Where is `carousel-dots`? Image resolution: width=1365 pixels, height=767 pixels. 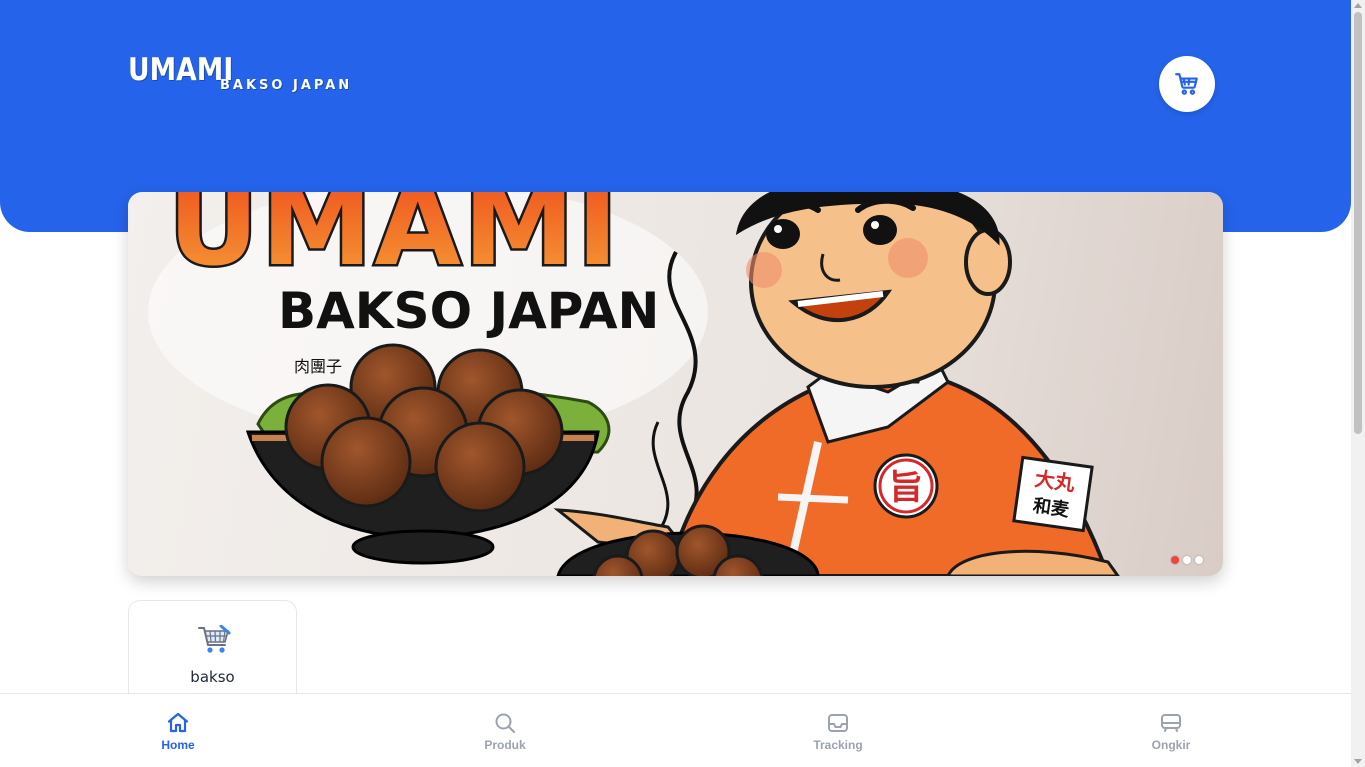
carousel-dots is located at coordinates (1187, 560).